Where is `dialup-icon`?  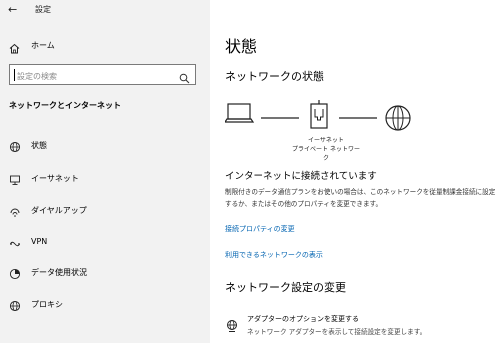
dialup-icon is located at coordinates (15, 212).